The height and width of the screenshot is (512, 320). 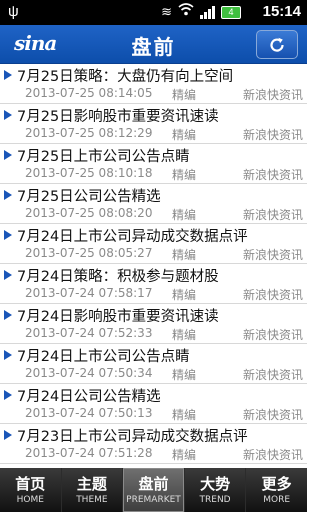 What do you see at coordinates (103, 157) in the screenshot?
I see `item-title: 7月25日上市公司公告点睛` at bounding box center [103, 157].